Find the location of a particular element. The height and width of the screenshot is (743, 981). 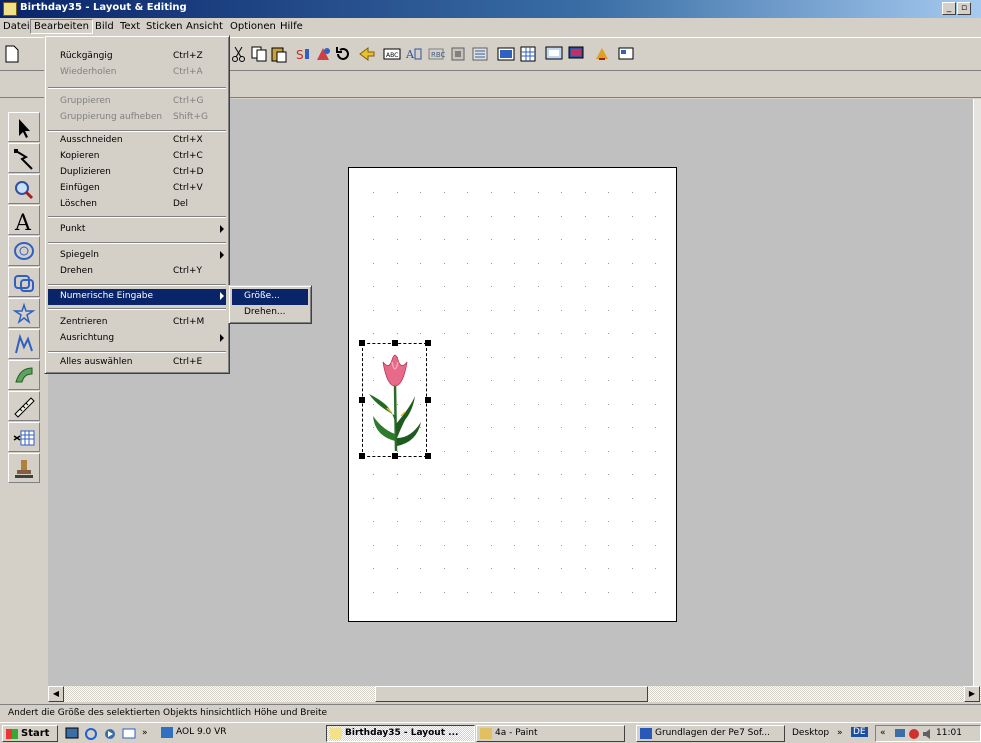

media-quicklaunch-icon is located at coordinates (110, 733).